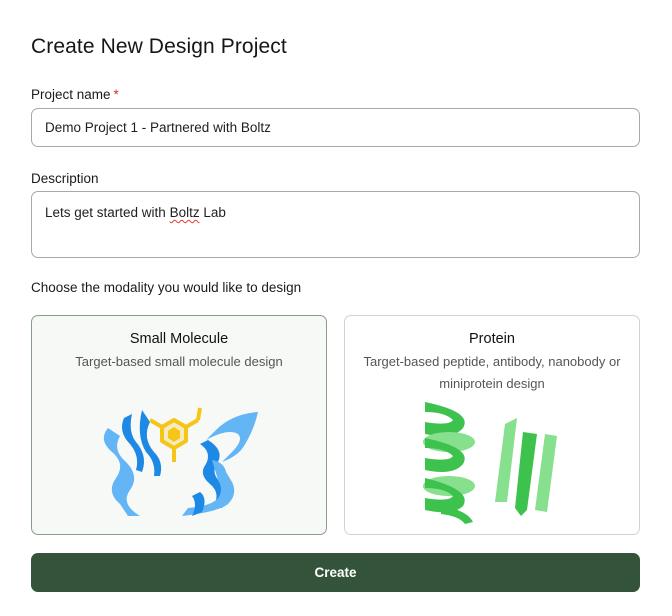  I want to click on modality-title: Protein, so click(492, 339).